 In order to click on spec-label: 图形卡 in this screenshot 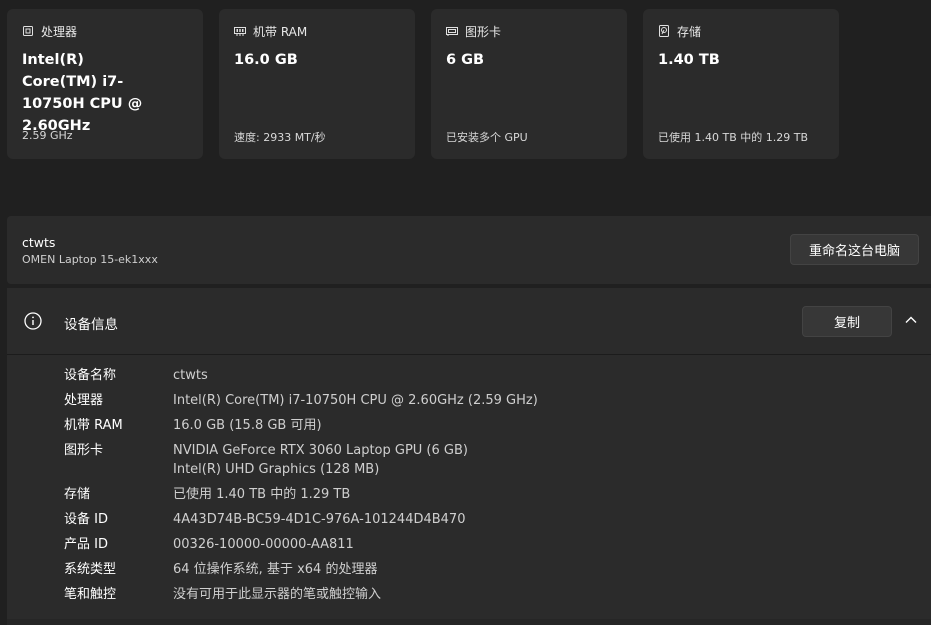, I will do `click(84, 450)`.